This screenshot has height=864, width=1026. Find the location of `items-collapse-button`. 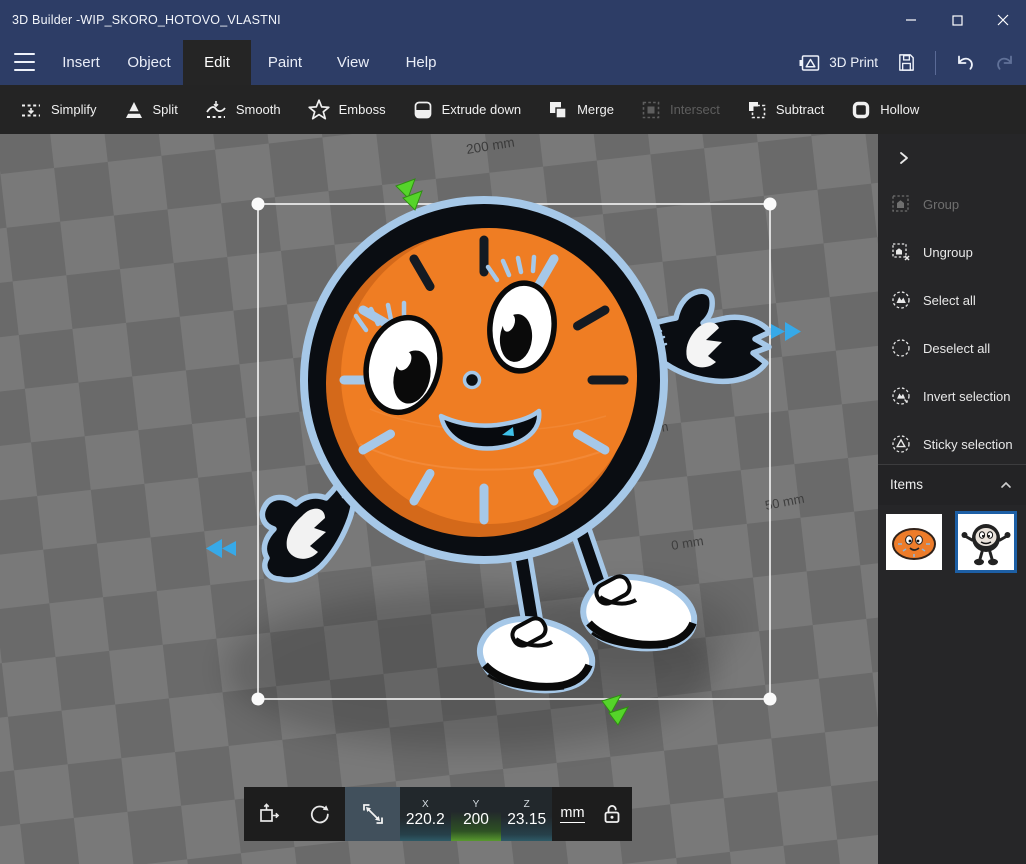

items-collapse-button is located at coordinates (1006, 485).